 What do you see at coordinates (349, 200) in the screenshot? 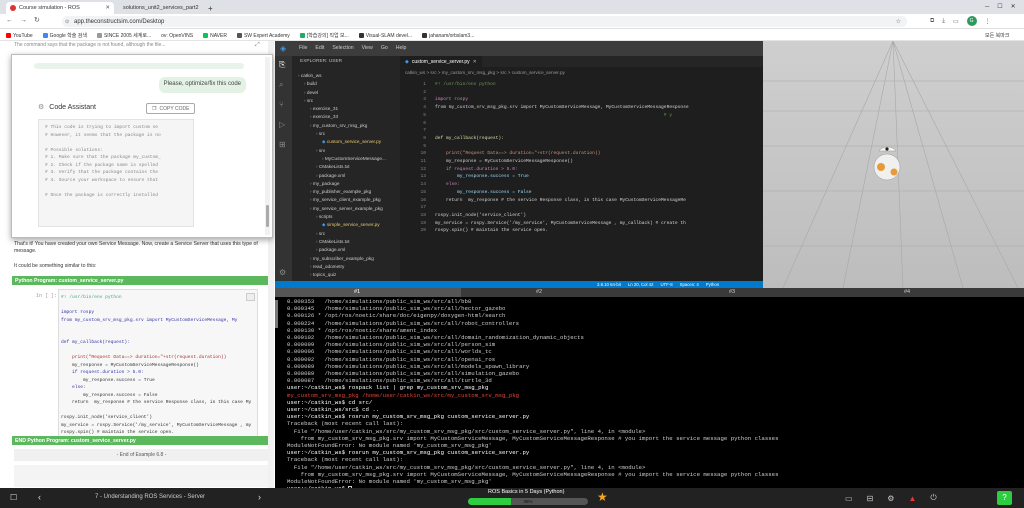
I see `tree-item: › my_service_client_example_pkg` at bounding box center [349, 200].